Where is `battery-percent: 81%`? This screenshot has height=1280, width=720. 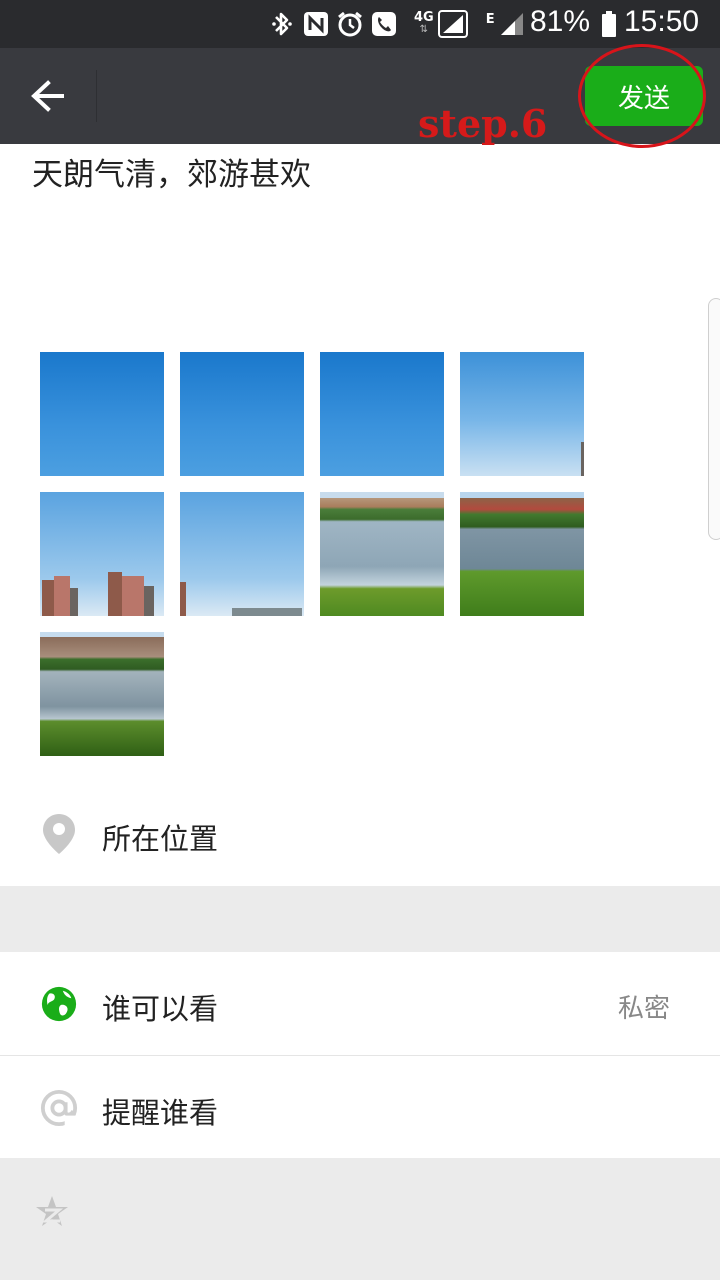
battery-percent: 81% is located at coordinates (560, 21).